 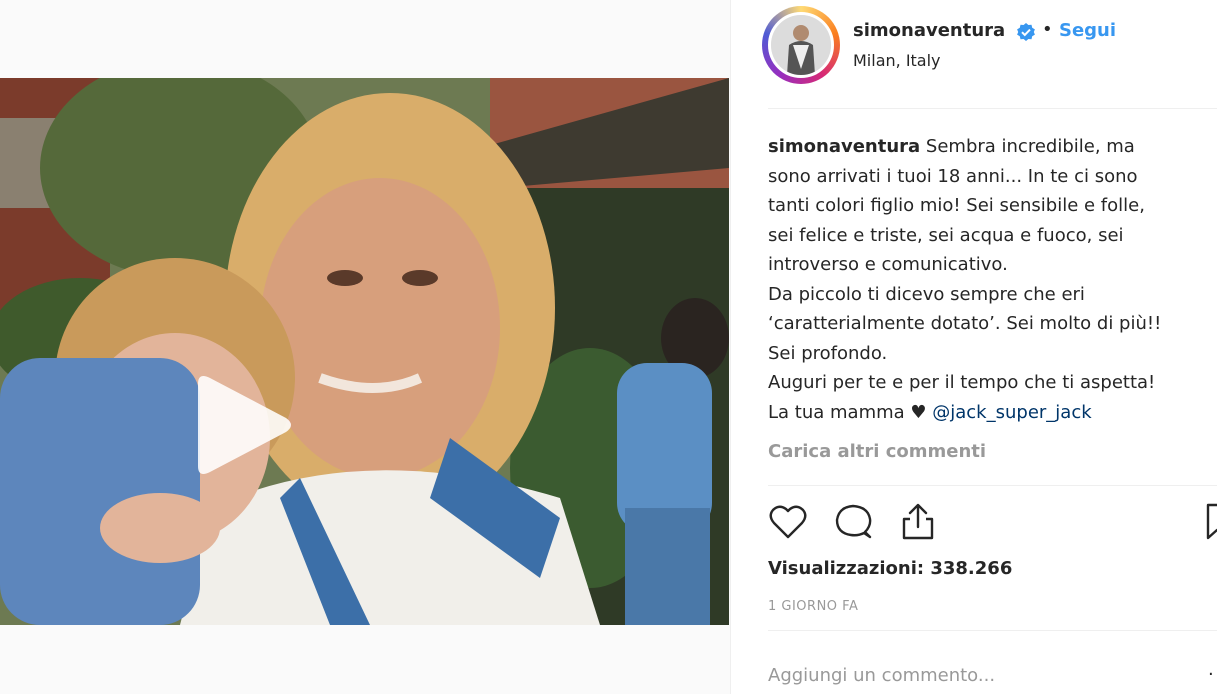 I want to click on more-options-icon: ·, so click(x=1211, y=674).